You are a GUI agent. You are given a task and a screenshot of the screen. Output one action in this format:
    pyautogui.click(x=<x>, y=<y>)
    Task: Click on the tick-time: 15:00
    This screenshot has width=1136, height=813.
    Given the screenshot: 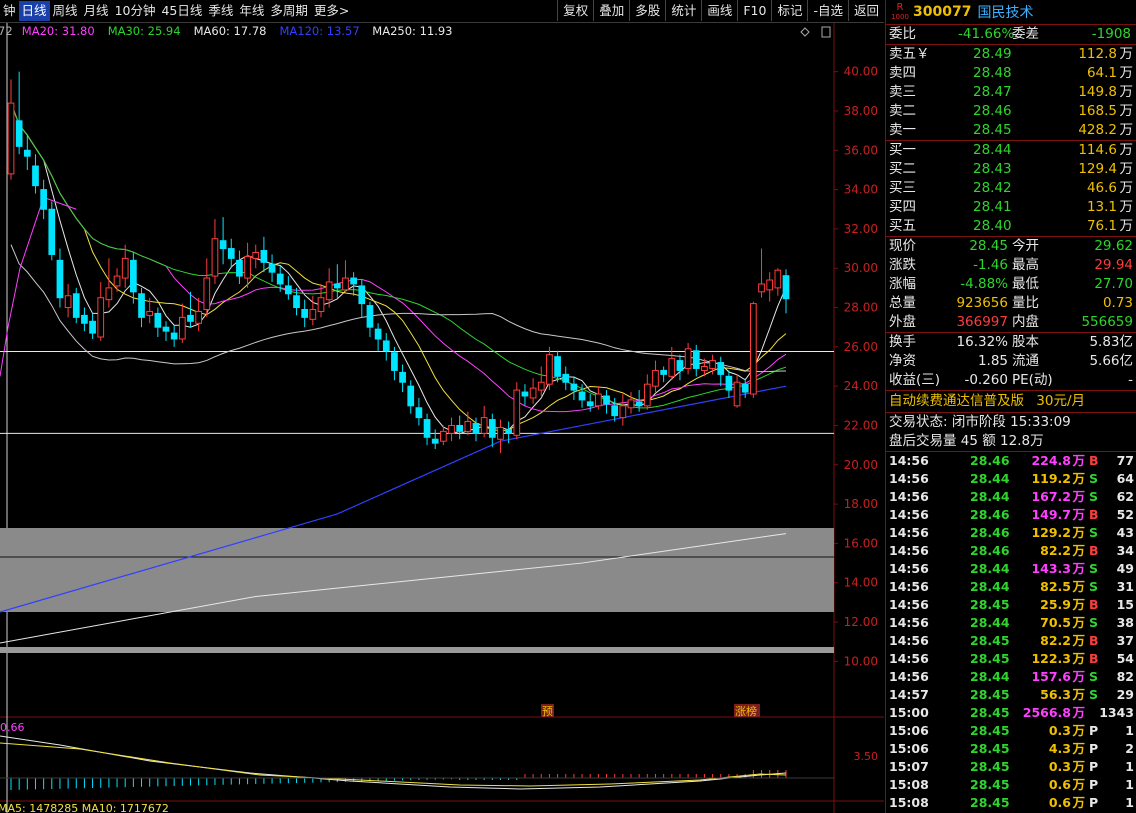 What is the action you would take?
    pyautogui.click(x=909, y=712)
    